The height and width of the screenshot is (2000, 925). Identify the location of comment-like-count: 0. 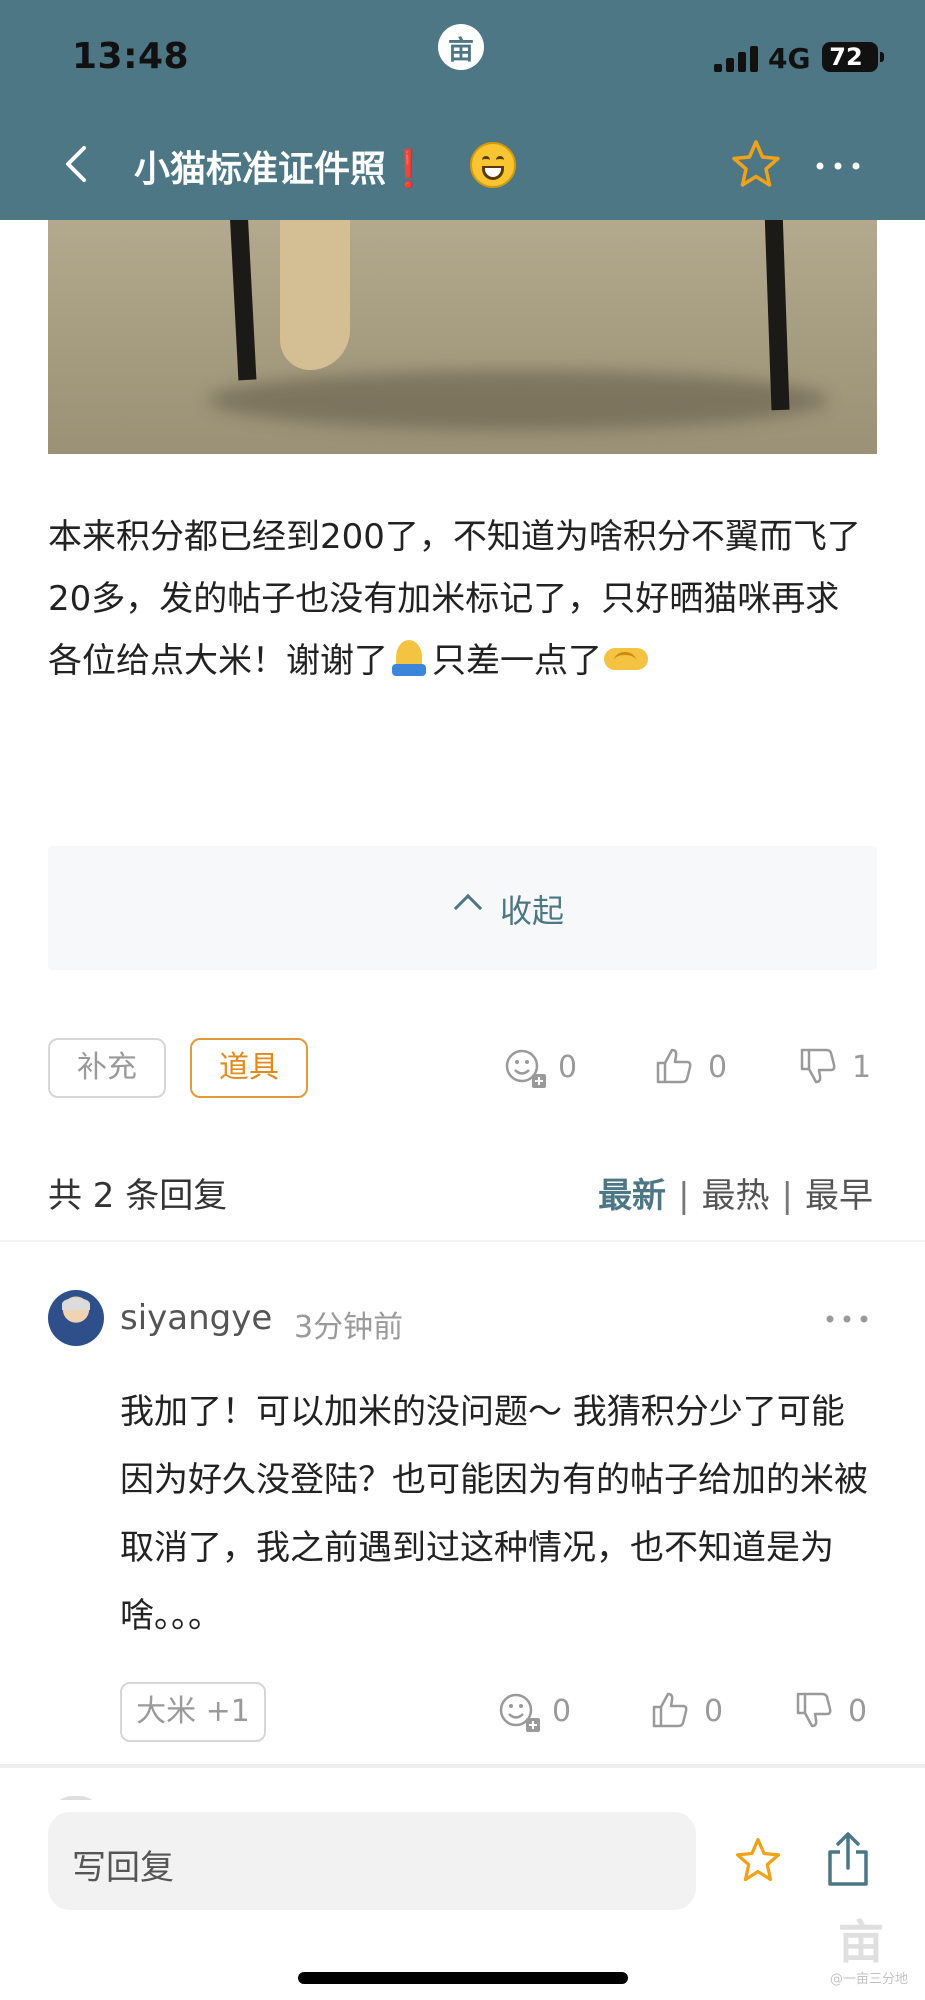
(714, 1711).